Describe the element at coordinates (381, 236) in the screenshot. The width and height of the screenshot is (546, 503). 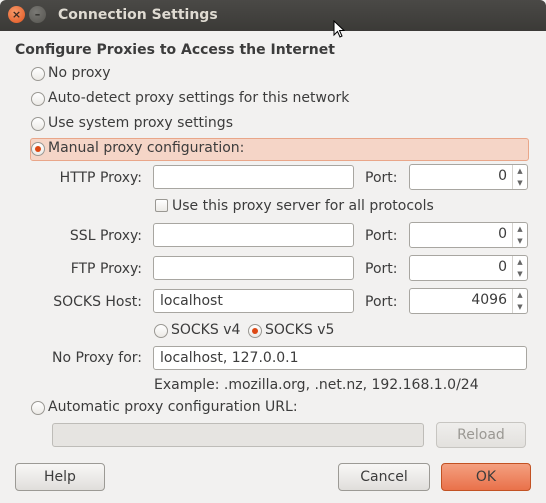
I see `ssl-port-label: Port:` at that location.